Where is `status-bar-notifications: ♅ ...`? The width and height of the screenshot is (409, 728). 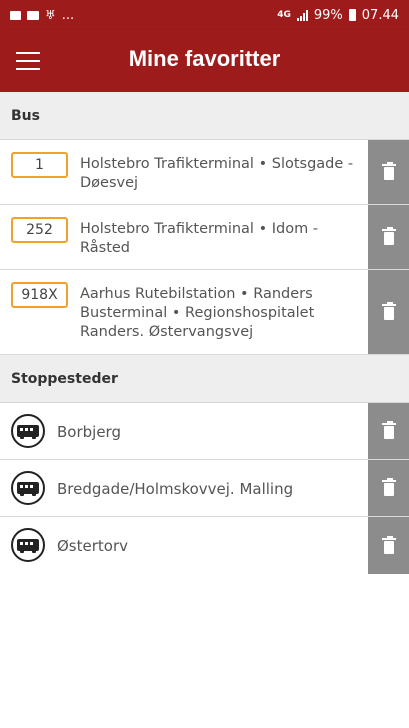
status-bar-notifications: ♅ ... is located at coordinates (42, 15).